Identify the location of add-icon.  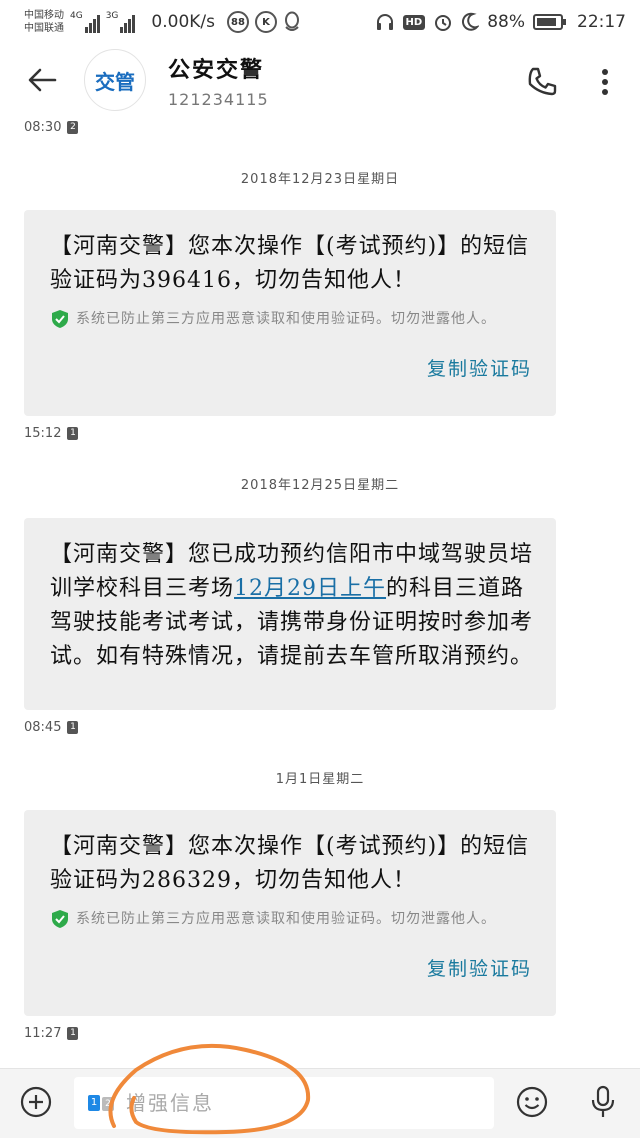
(36, 1102).